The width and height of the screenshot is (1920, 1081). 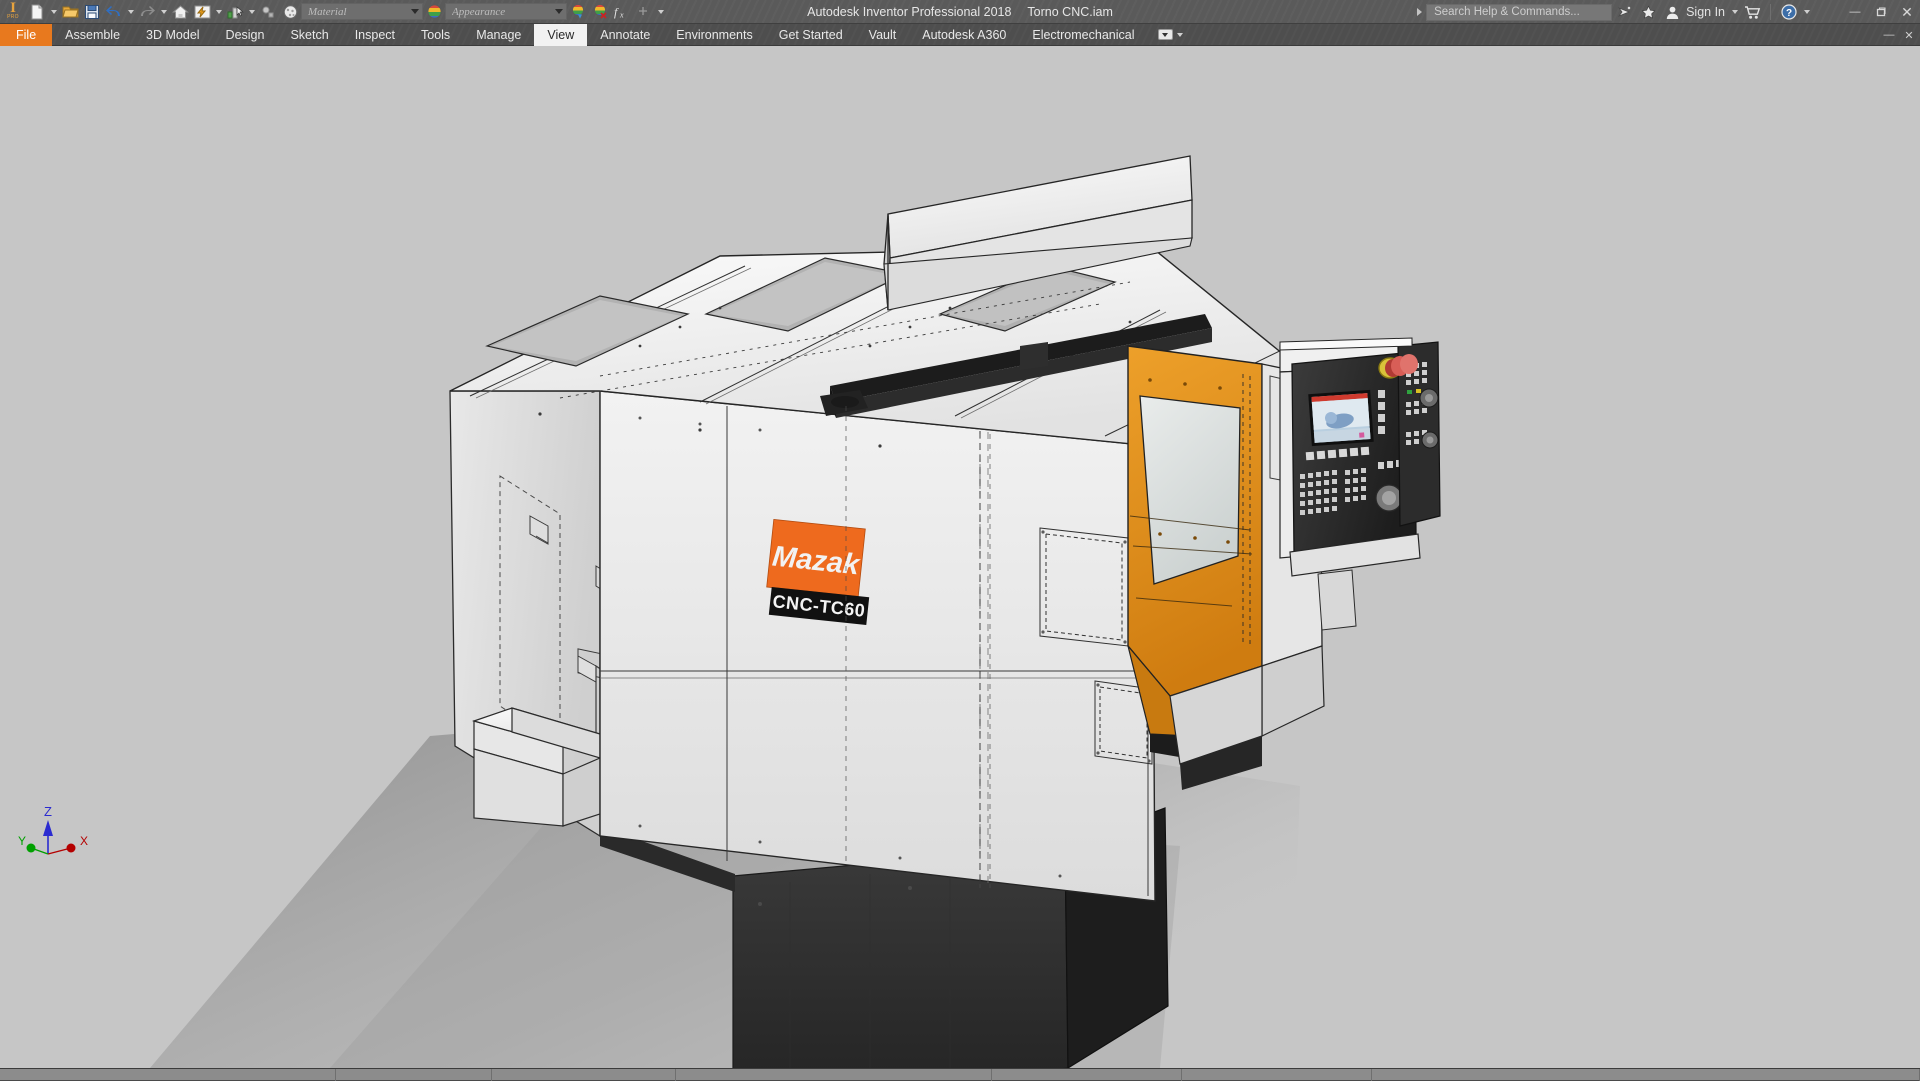 I want to click on app-icon-sub: PRO, so click(x=13, y=17).